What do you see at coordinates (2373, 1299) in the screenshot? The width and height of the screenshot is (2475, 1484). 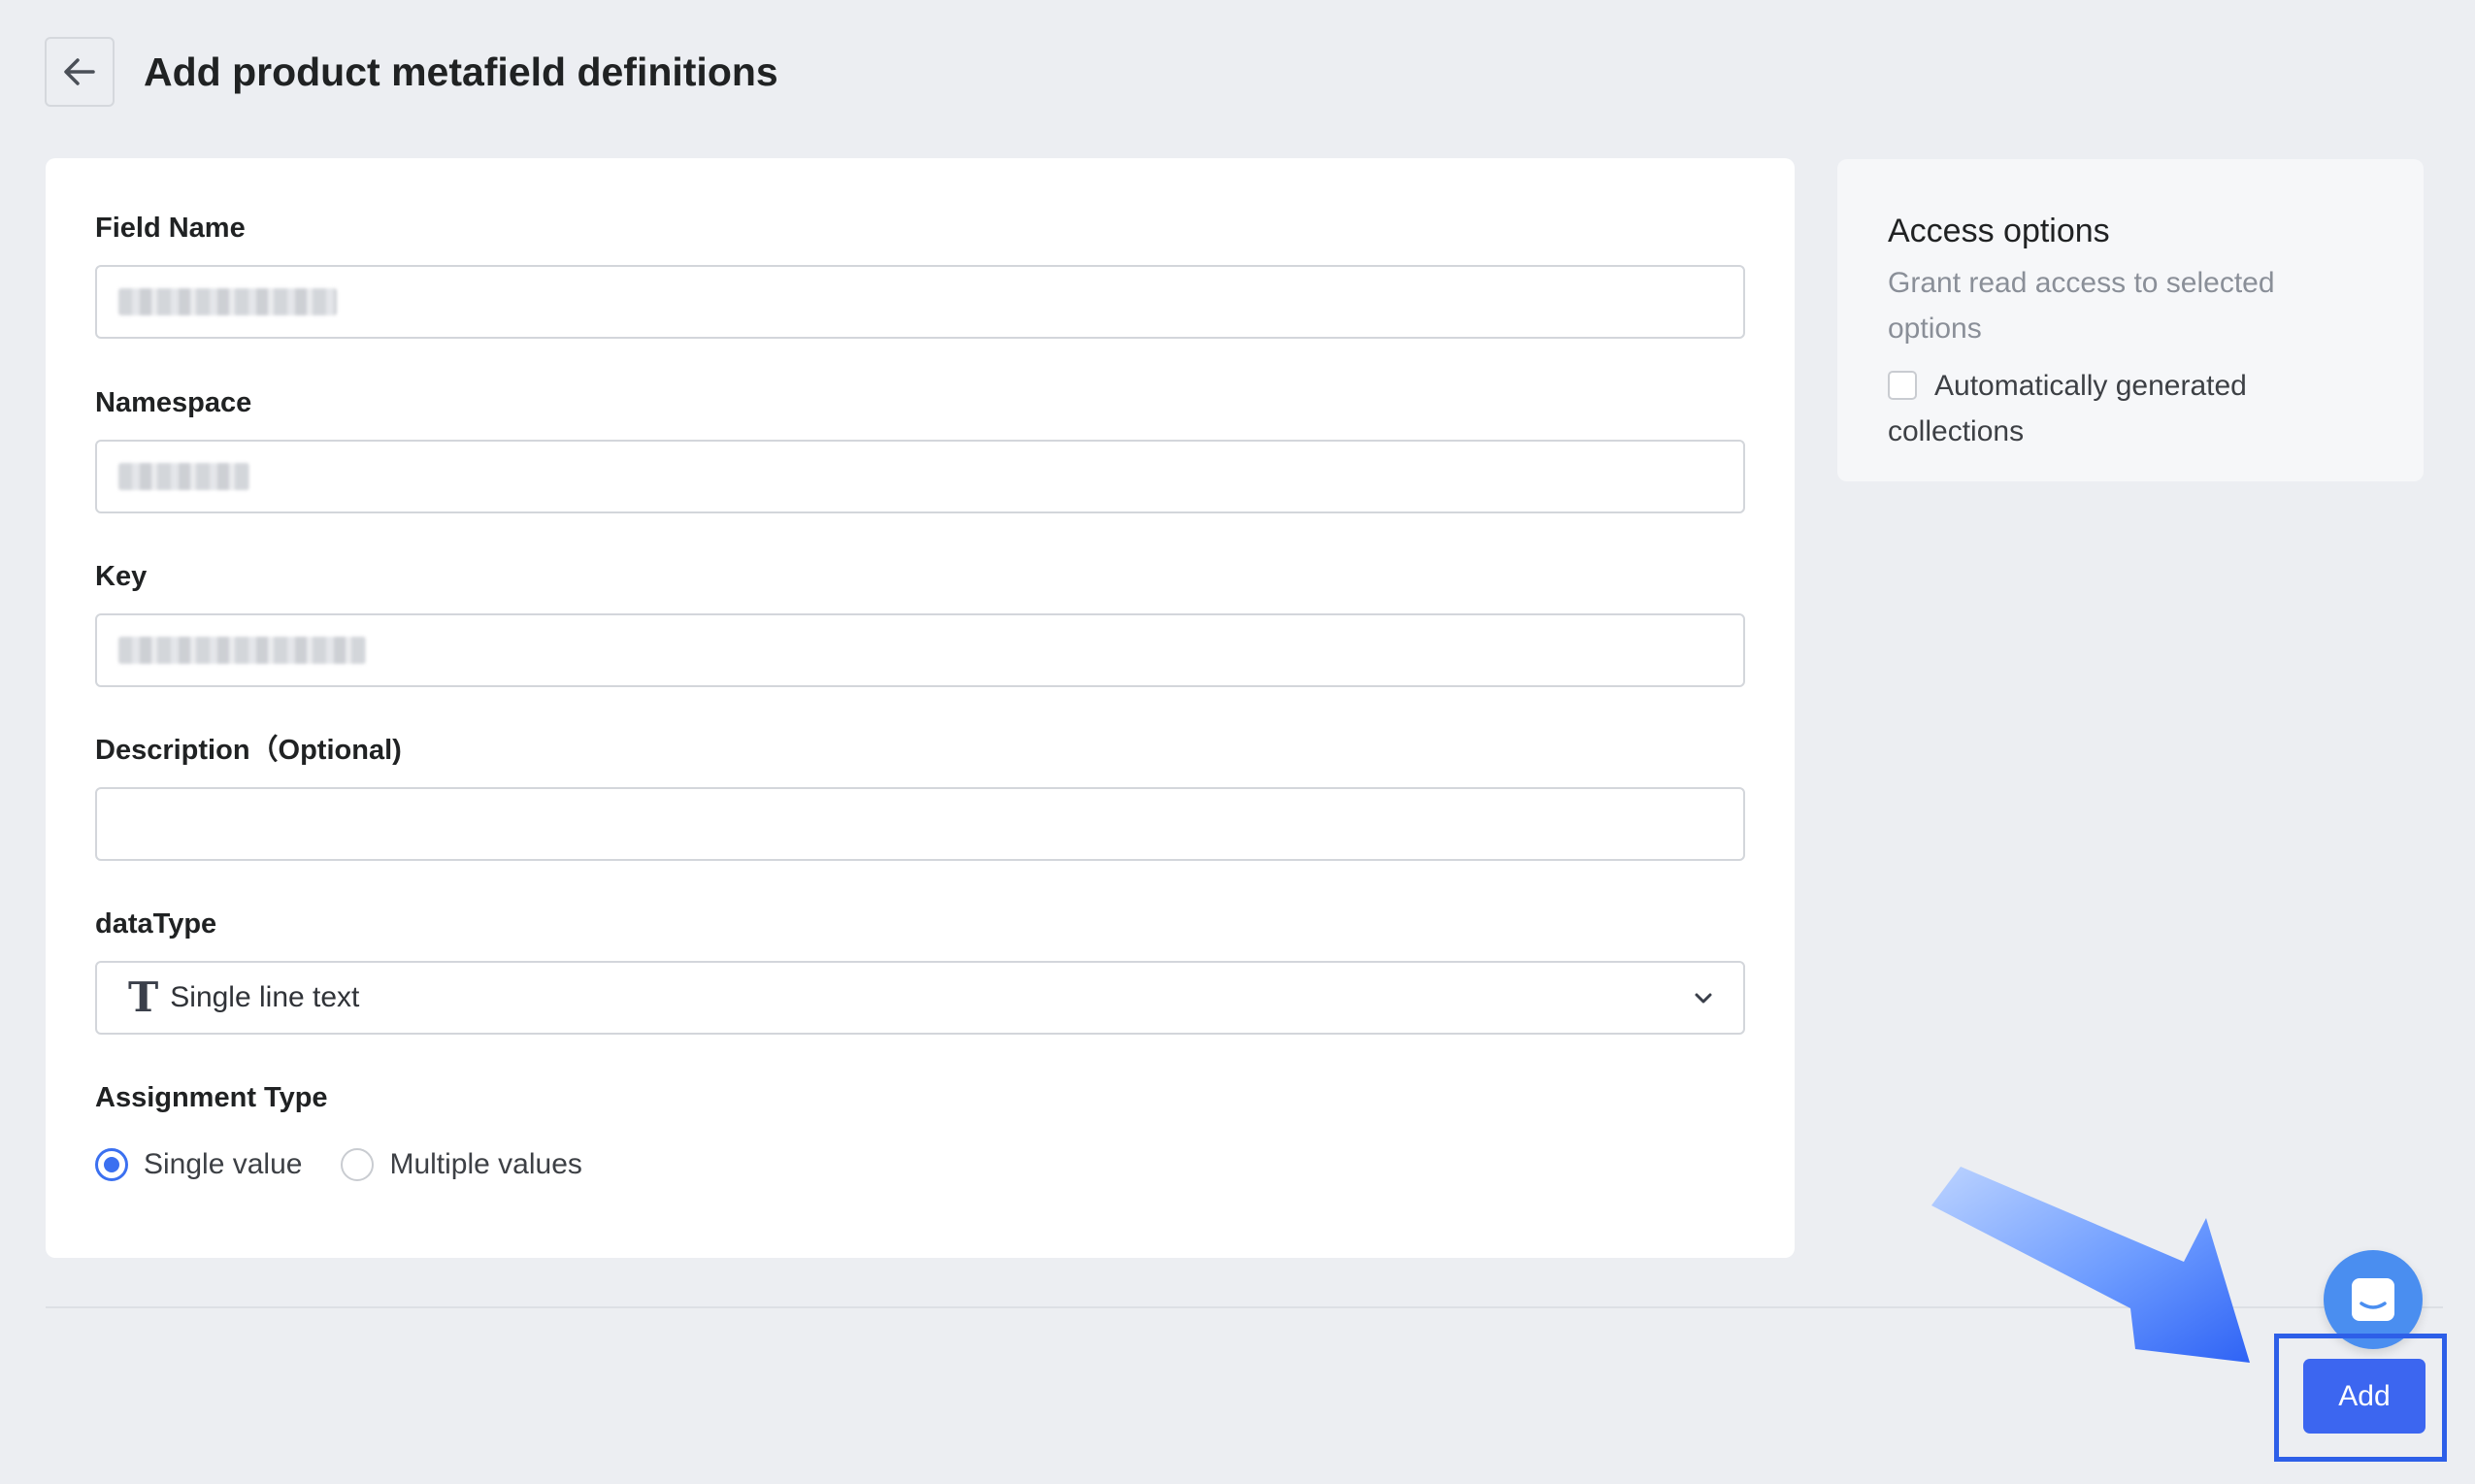 I see `chat-icon` at bounding box center [2373, 1299].